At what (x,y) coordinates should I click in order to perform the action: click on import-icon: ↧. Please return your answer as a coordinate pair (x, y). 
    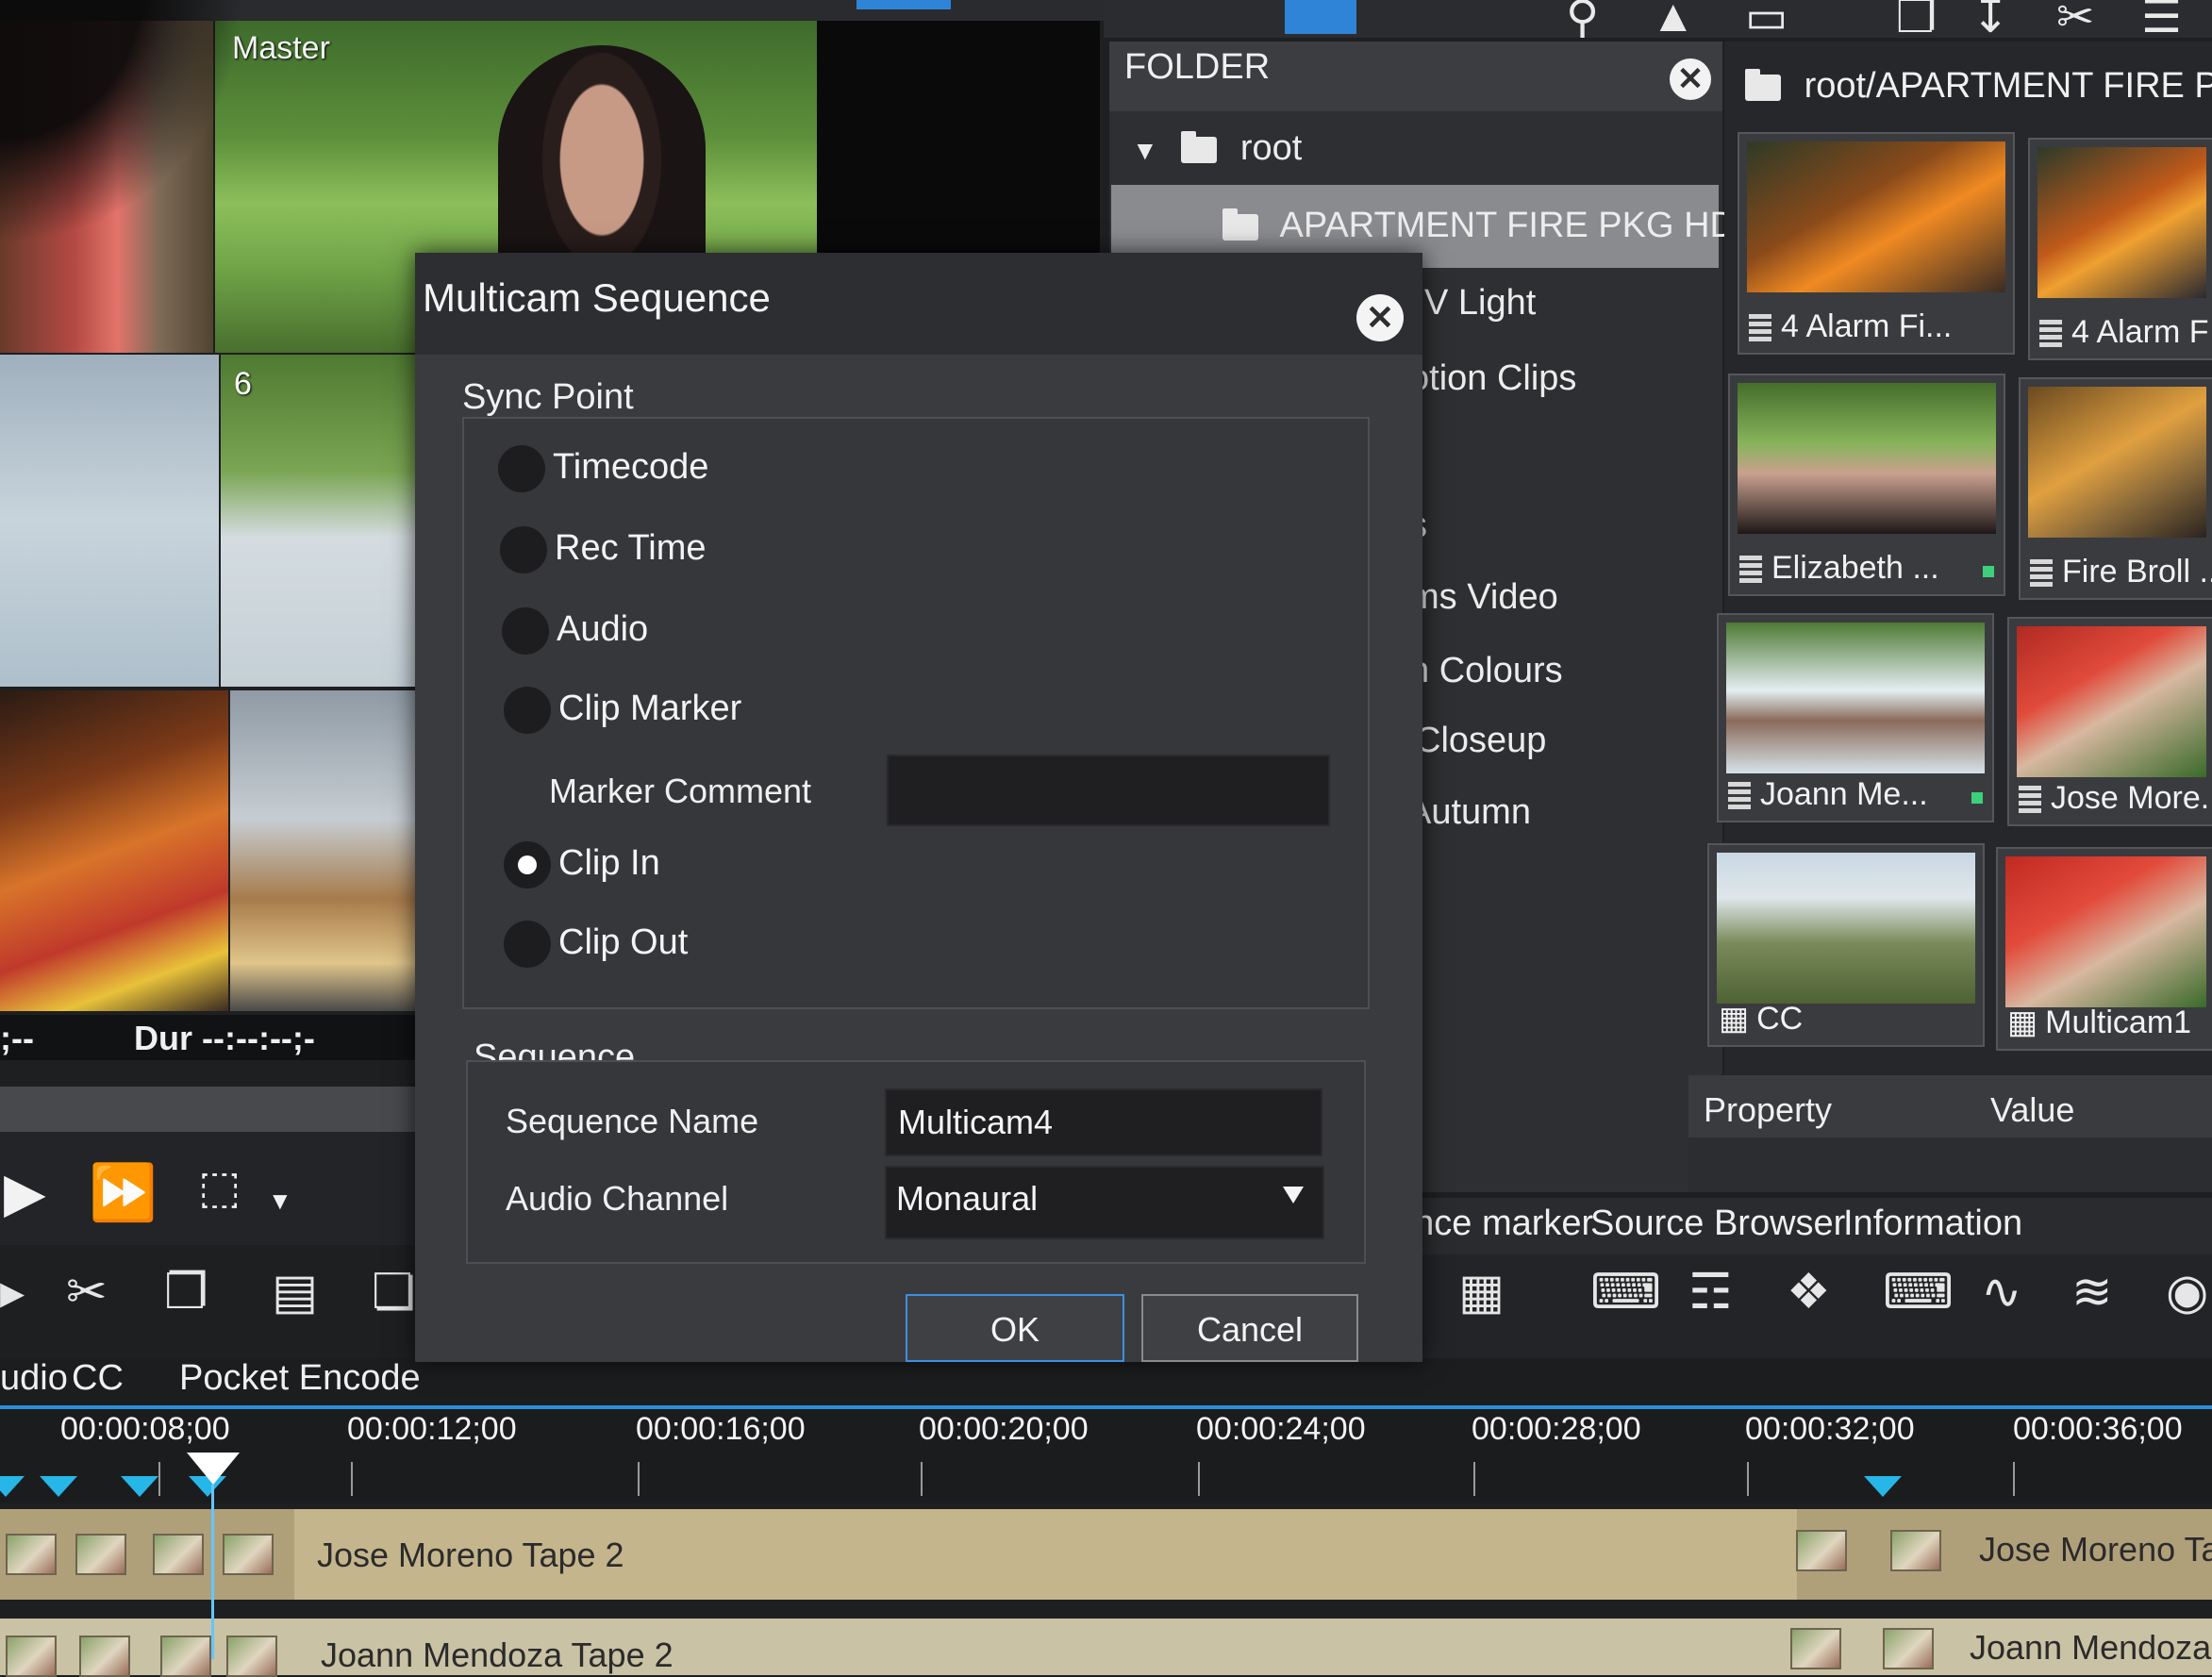
    Looking at the image, I should click on (1990, 21).